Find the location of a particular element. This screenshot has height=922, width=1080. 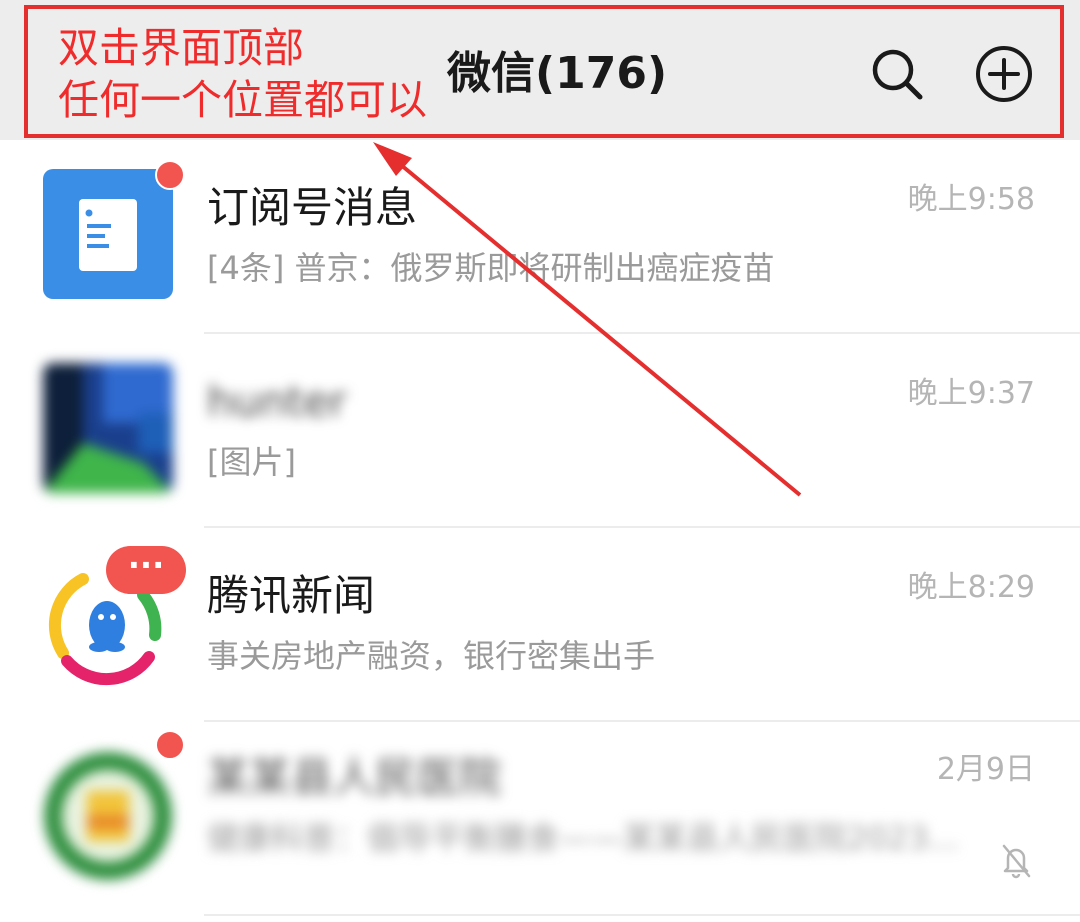

annotation-line-1: 双击界面顶部 is located at coordinates (181, 48).